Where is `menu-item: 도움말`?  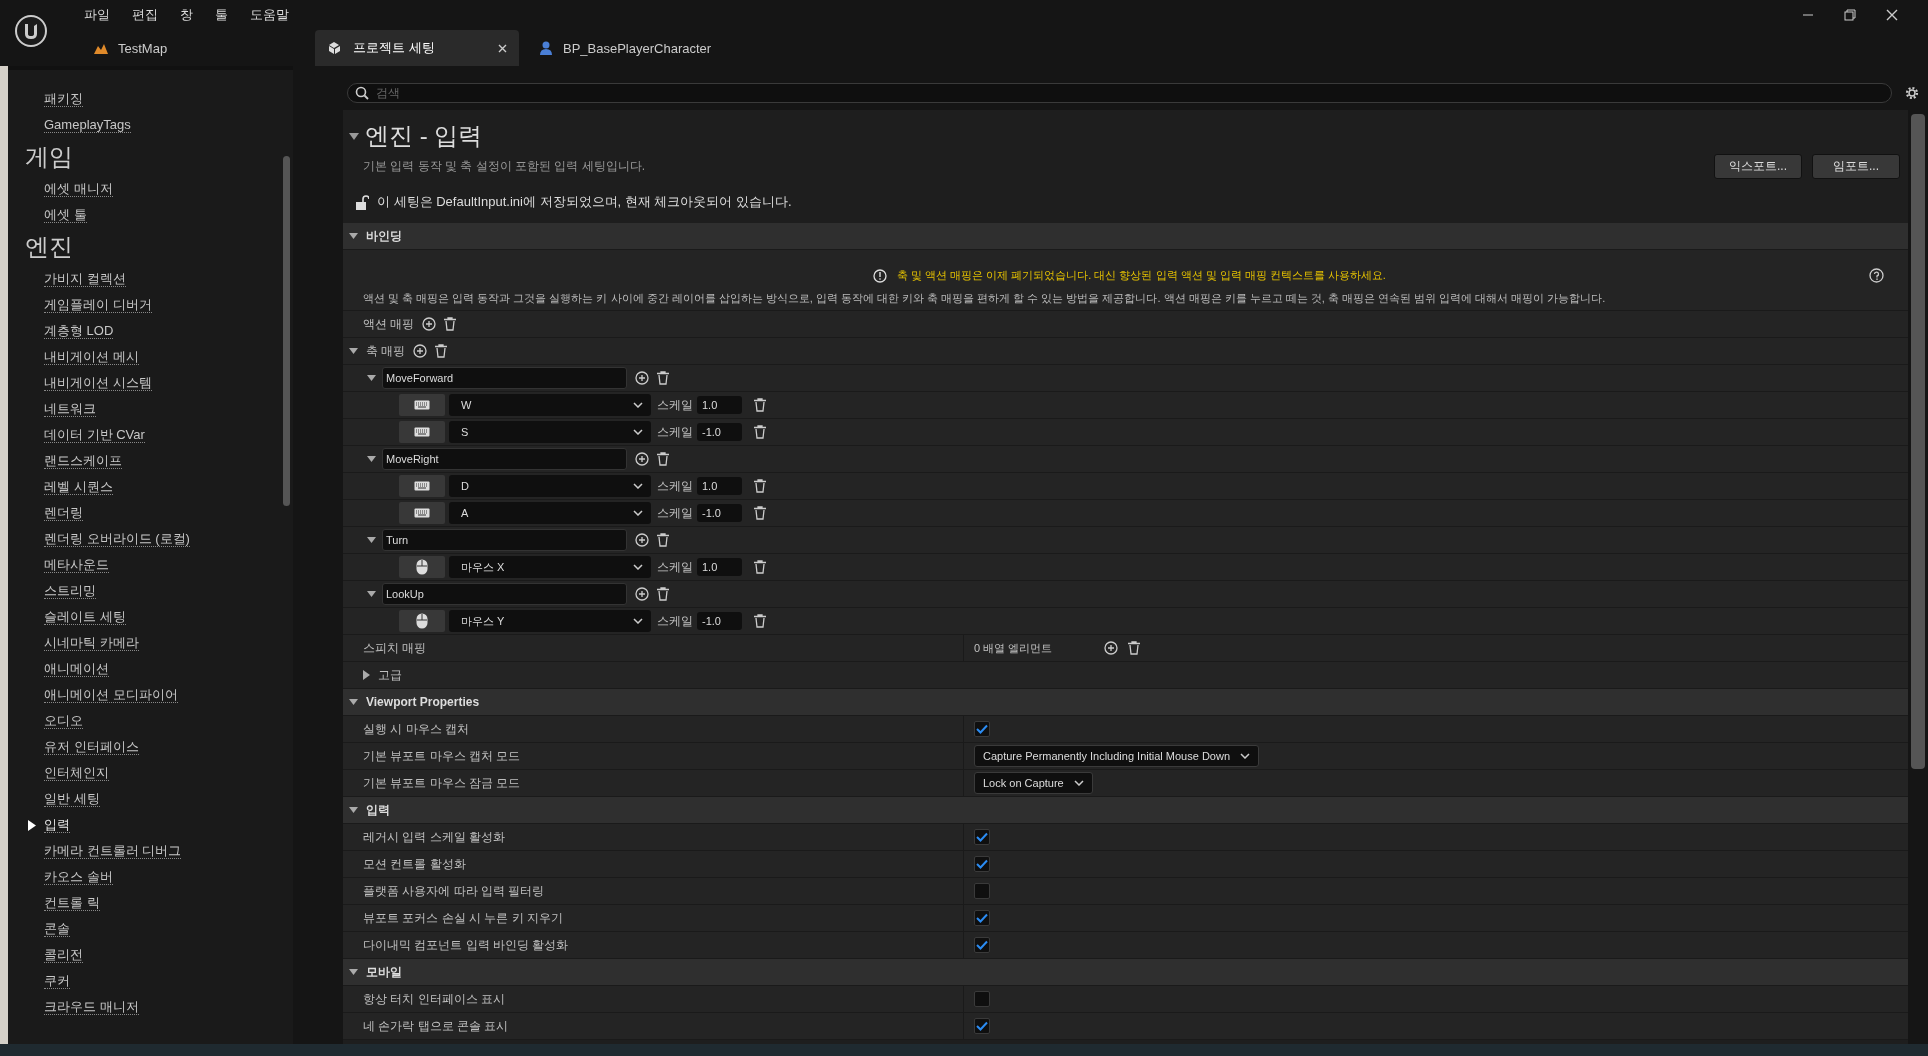
menu-item: 도움말 is located at coordinates (269, 15).